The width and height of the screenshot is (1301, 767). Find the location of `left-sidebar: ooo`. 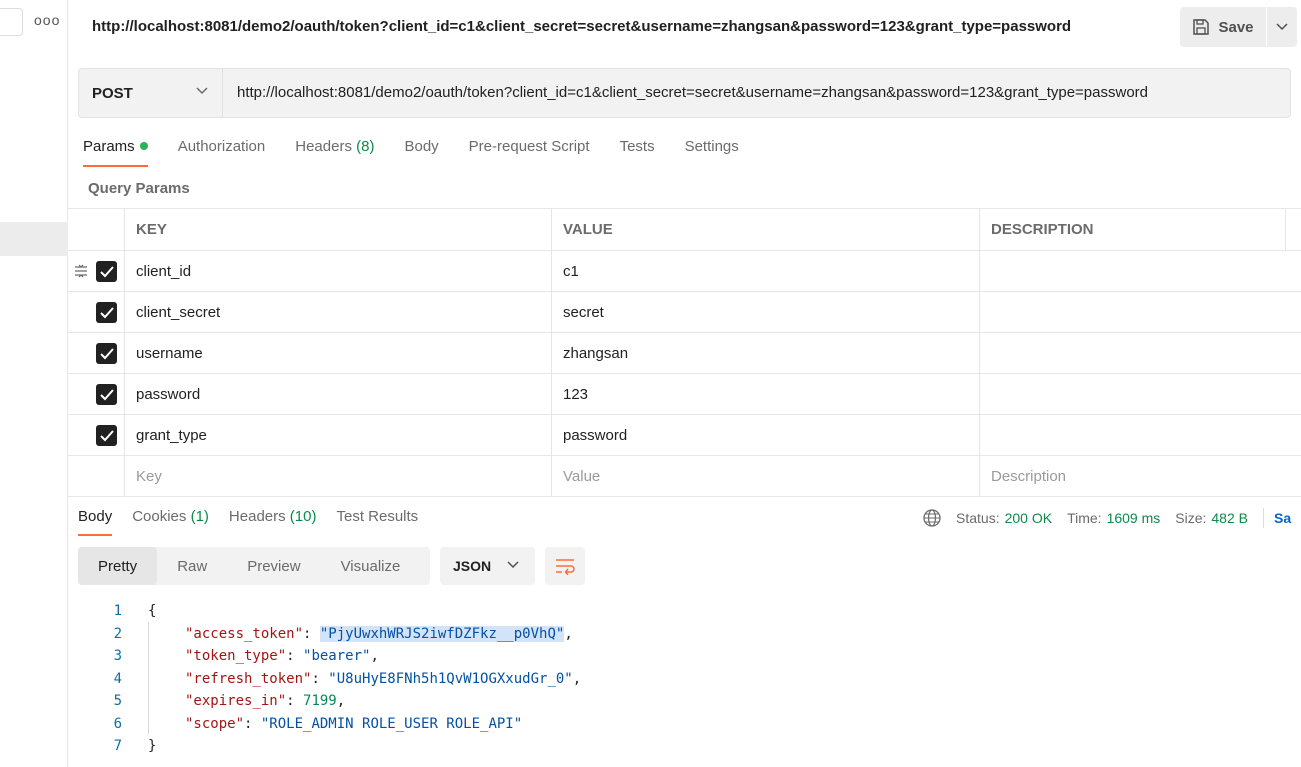

left-sidebar: ooo is located at coordinates (34, 383).